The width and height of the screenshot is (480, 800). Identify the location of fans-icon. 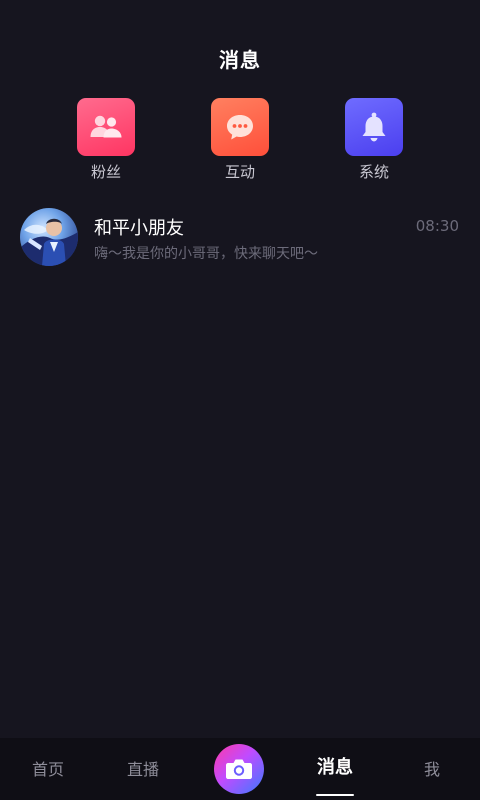
(106, 127).